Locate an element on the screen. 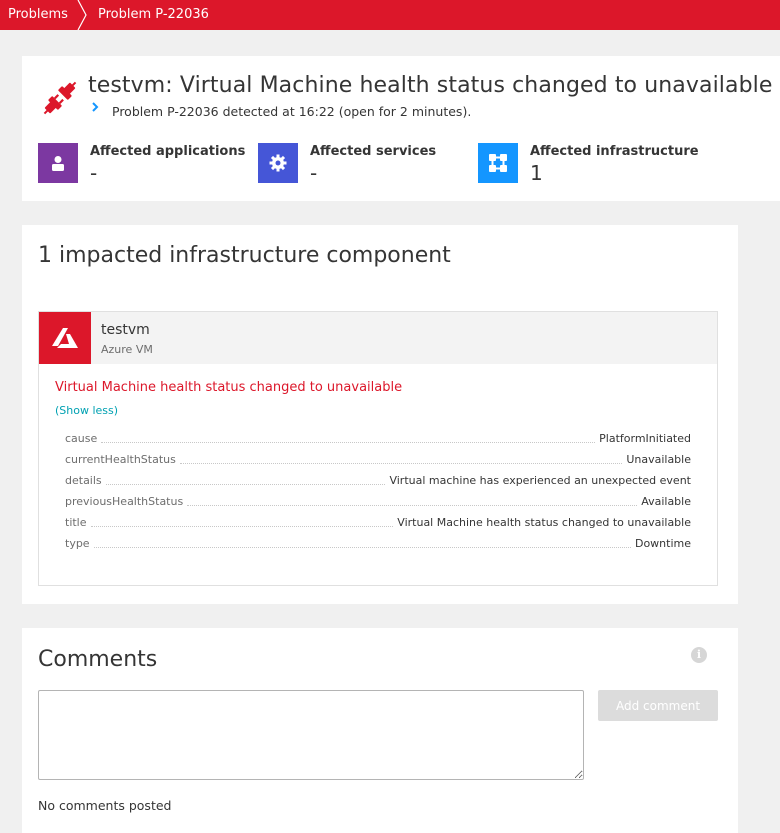  breadcrumb: Problems Problem P-22036 is located at coordinates (390, 15).